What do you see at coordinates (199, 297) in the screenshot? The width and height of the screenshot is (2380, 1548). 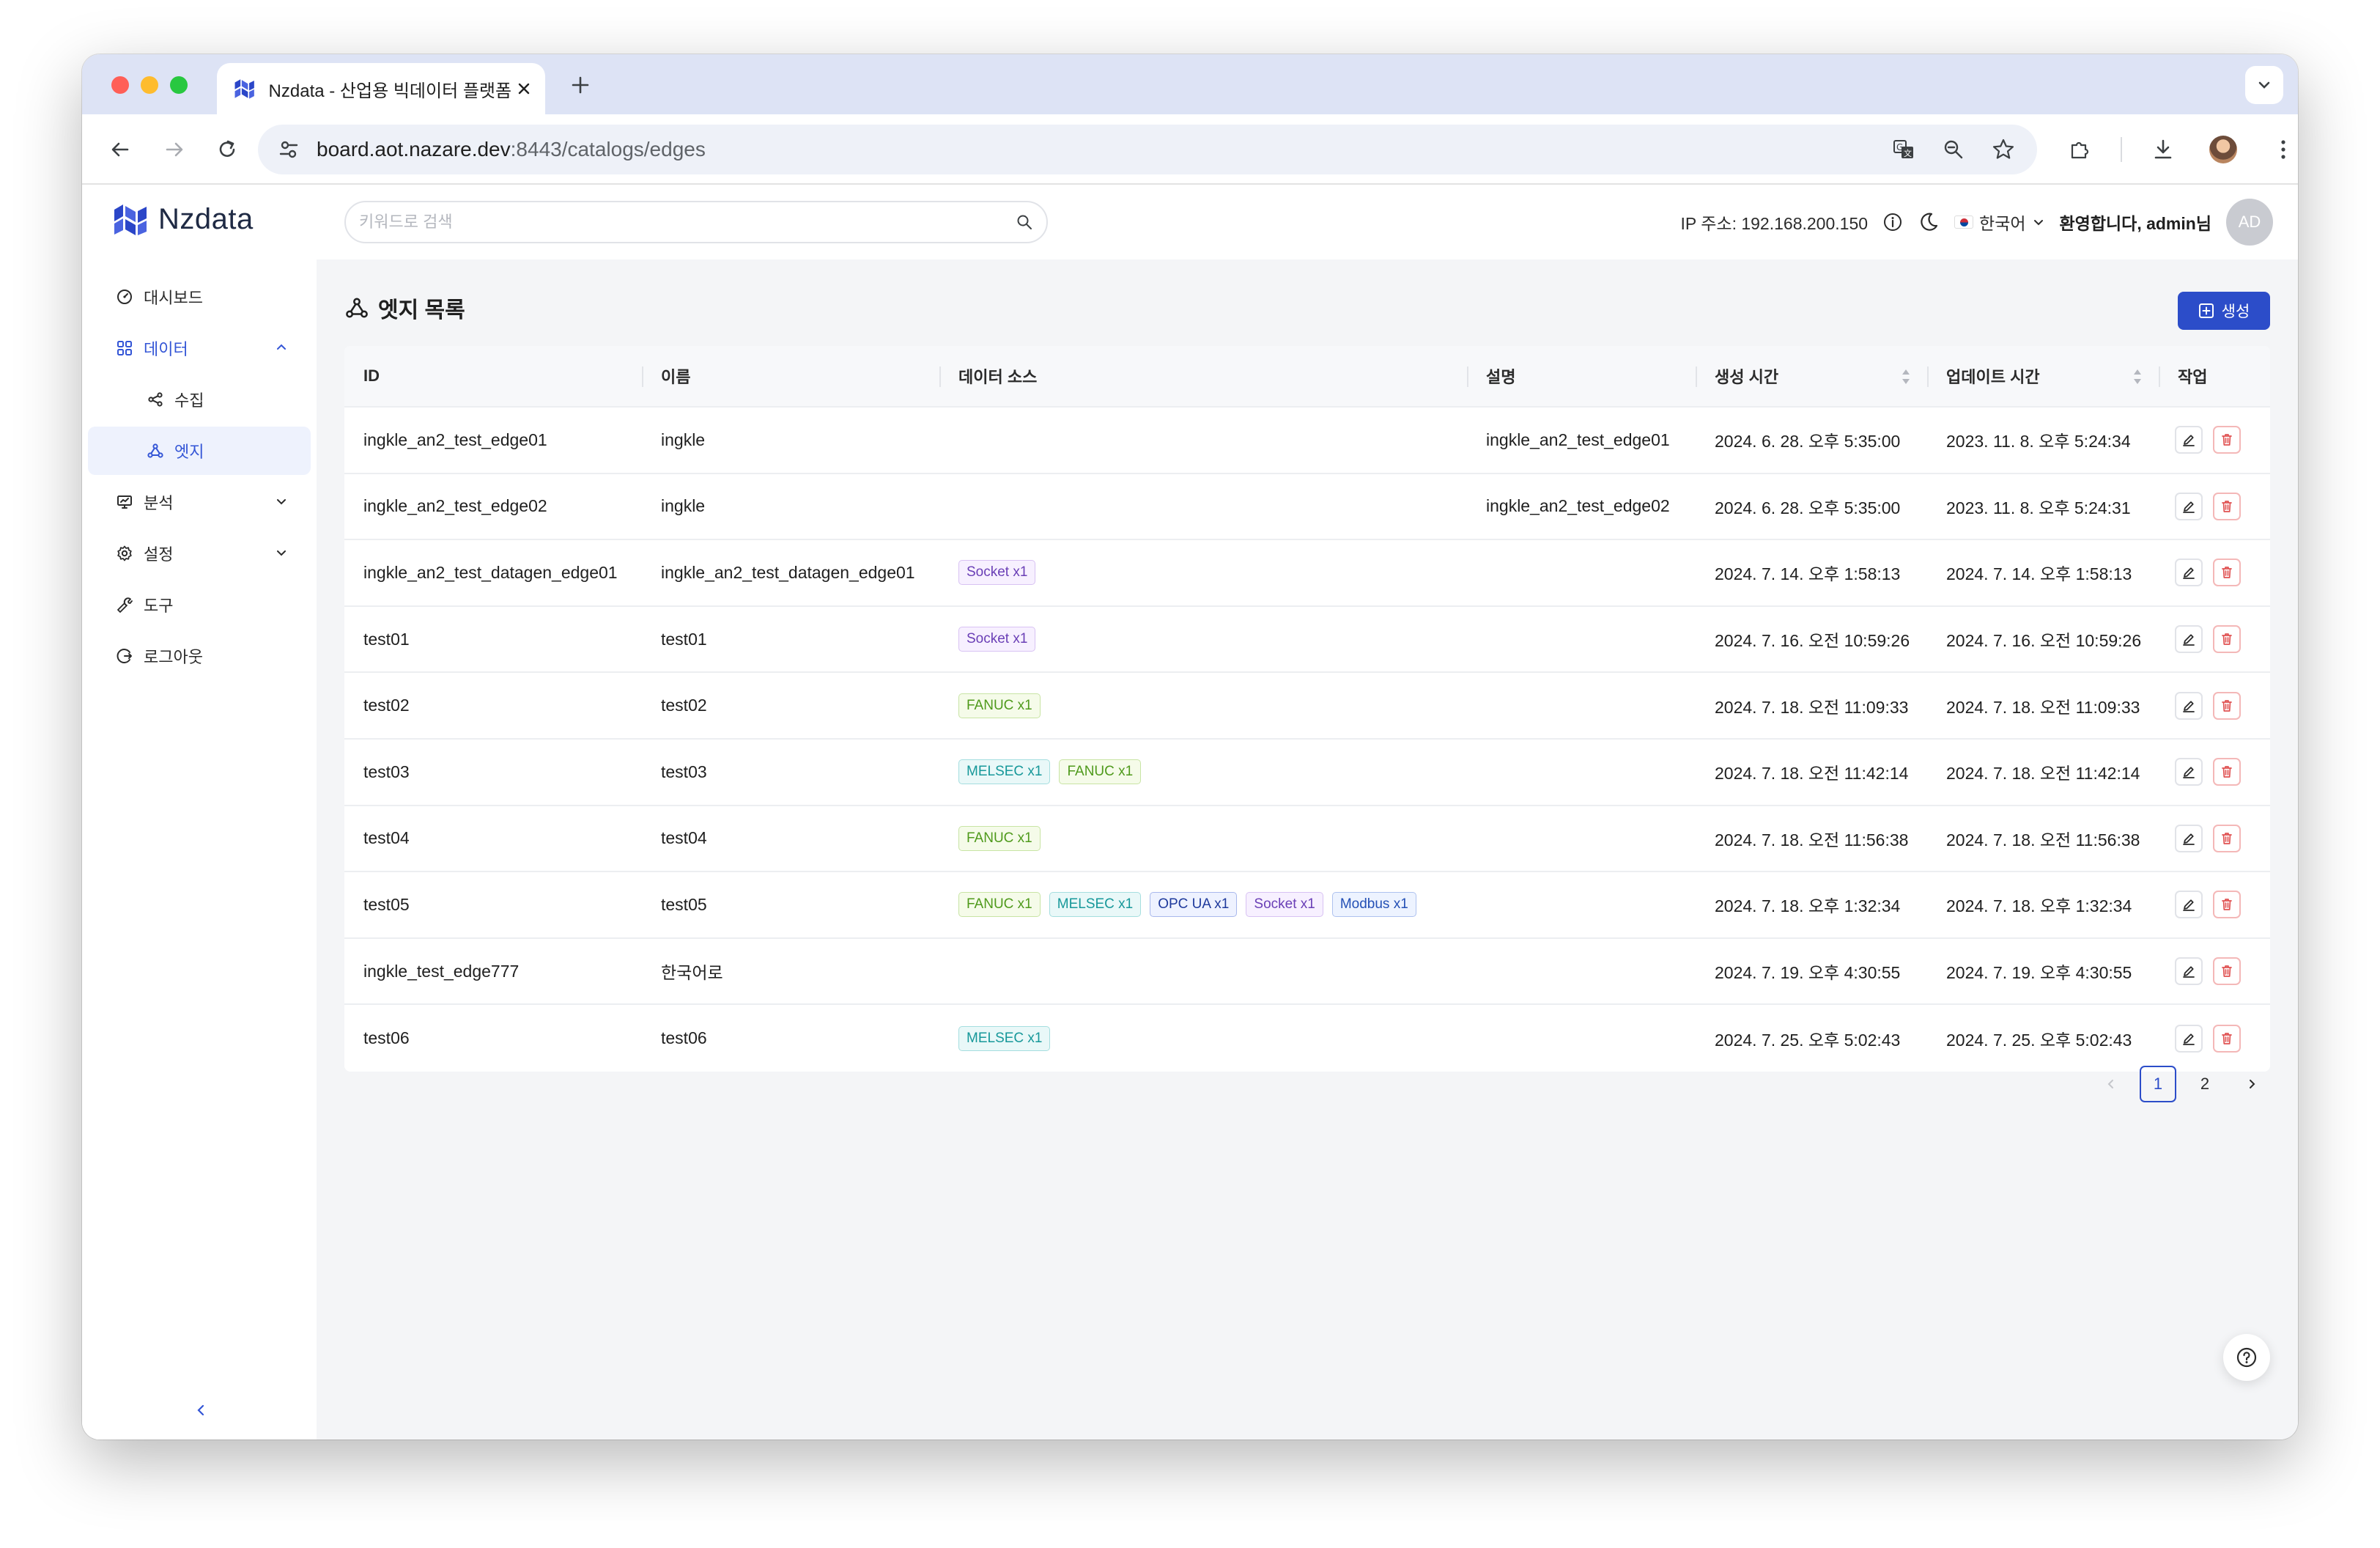 I see `sidebar-item-dashboard: 대시보드` at bounding box center [199, 297].